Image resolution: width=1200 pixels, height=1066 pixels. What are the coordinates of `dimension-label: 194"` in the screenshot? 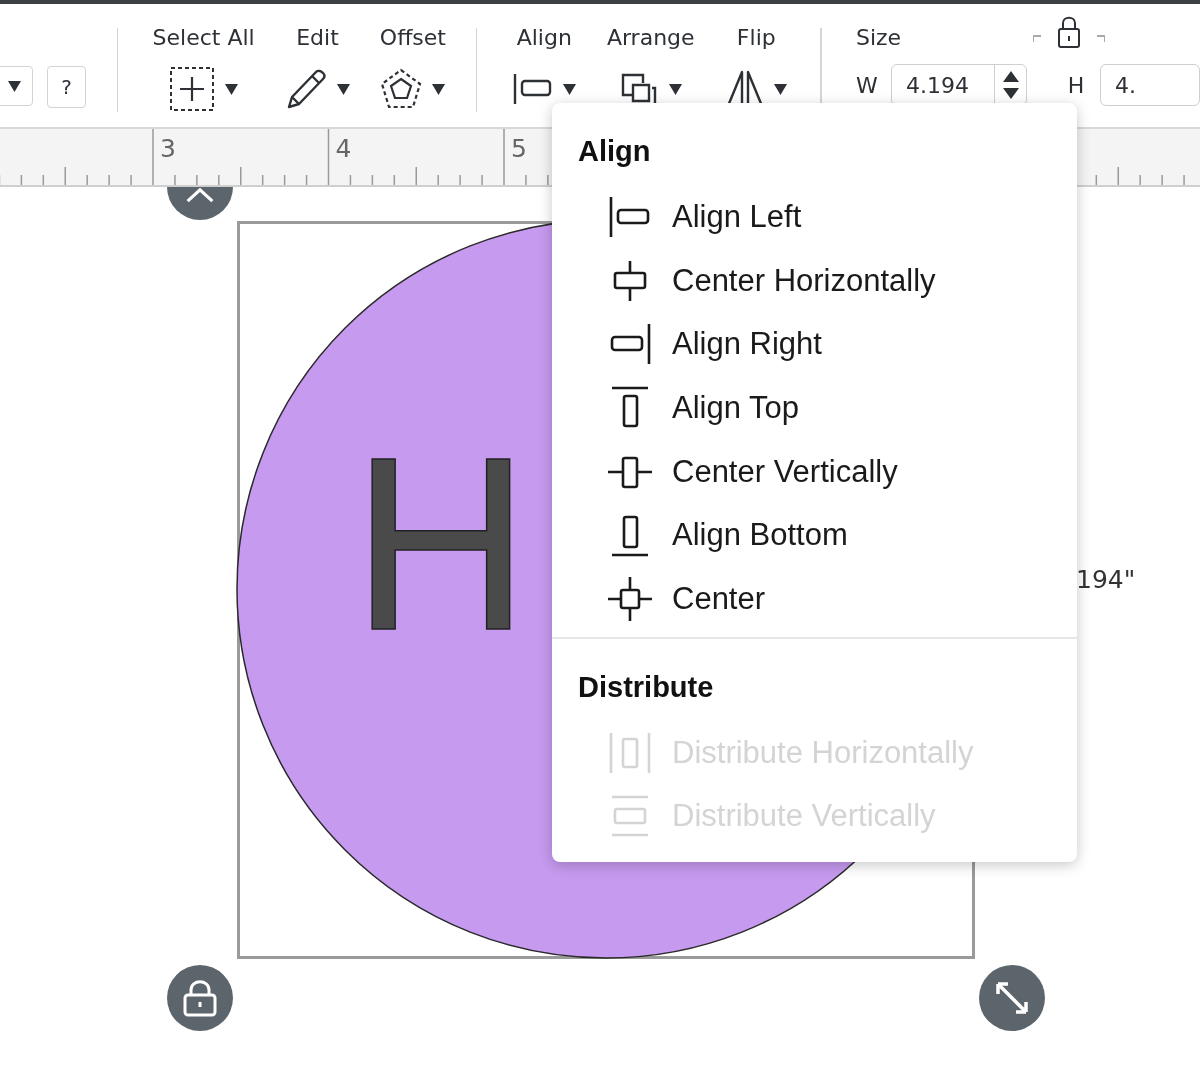 It's located at (1106, 579).